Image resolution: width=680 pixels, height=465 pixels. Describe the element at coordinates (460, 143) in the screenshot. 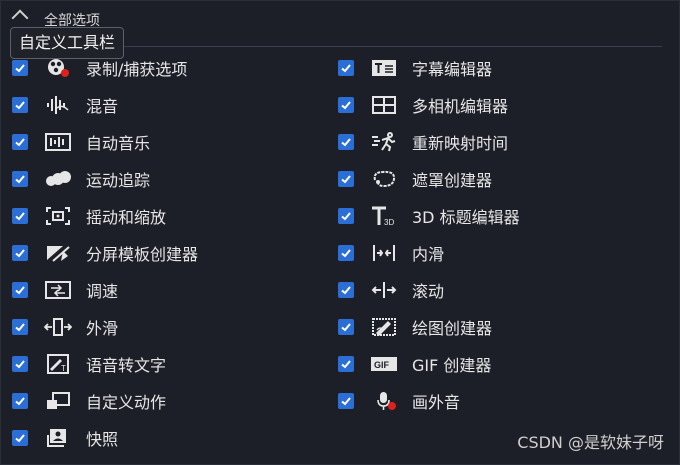

I see `option-label: 重新映射时间` at that location.